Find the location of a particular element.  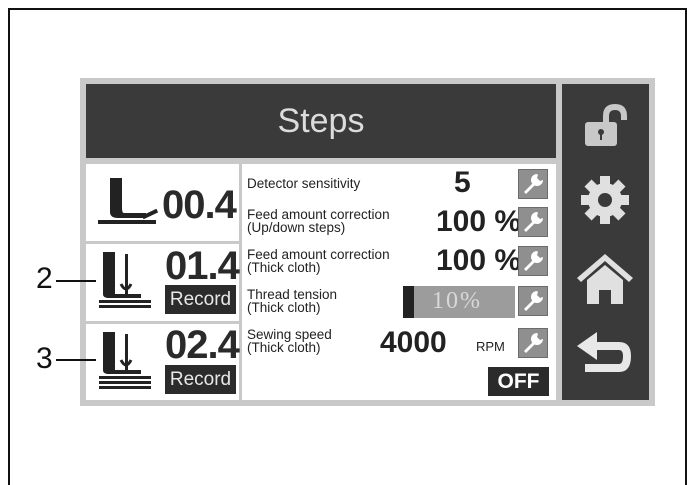

setting-label-tension-2: (Thick cloth) is located at coordinates (284, 307).